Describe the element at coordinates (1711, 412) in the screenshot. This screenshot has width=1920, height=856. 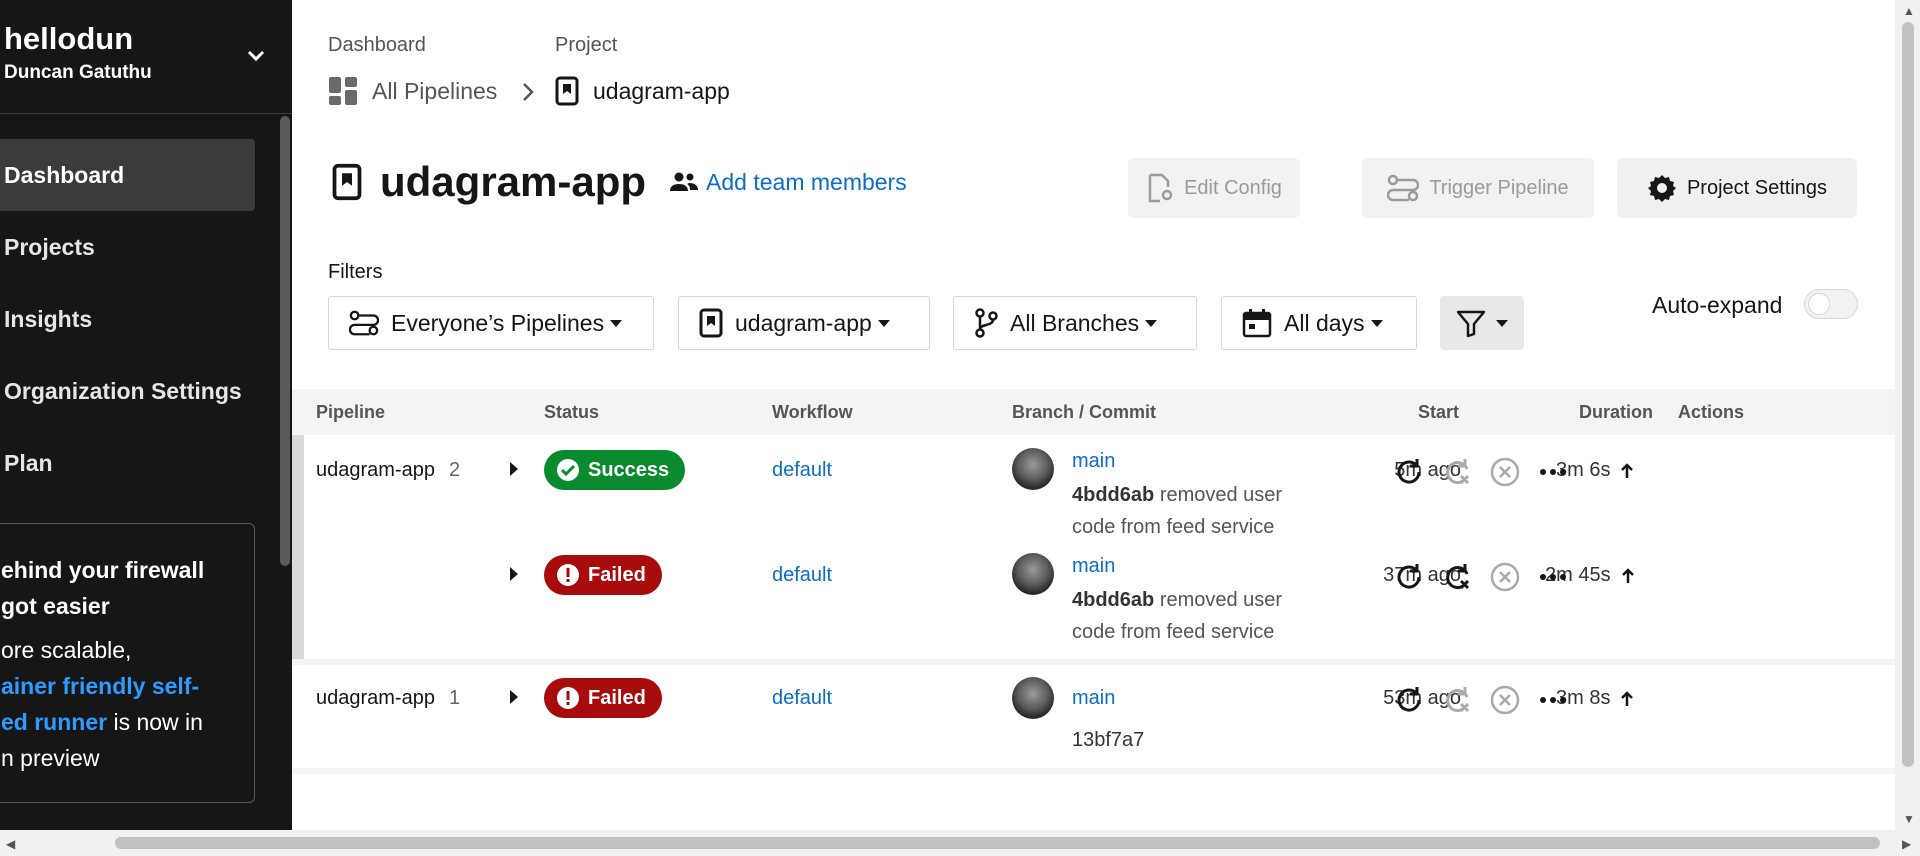
I see `column-header-actions: Actions` at that location.